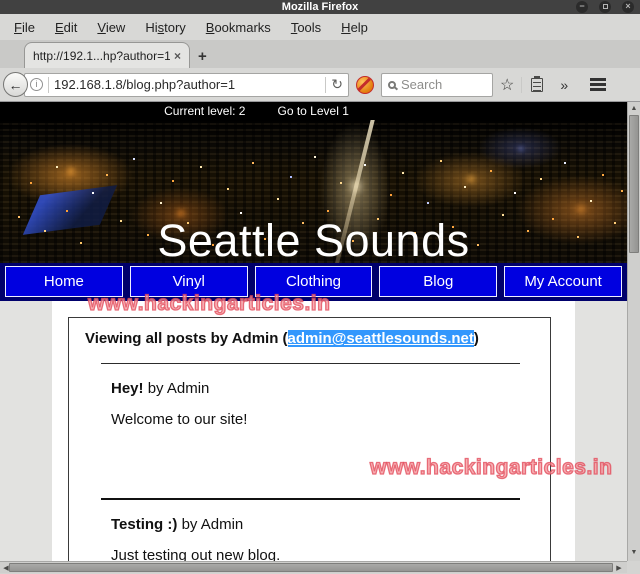  What do you see at coordinates (36, 84) in the screenshot?
I see `site-info-icon: i` at bounding box center [36, 84].